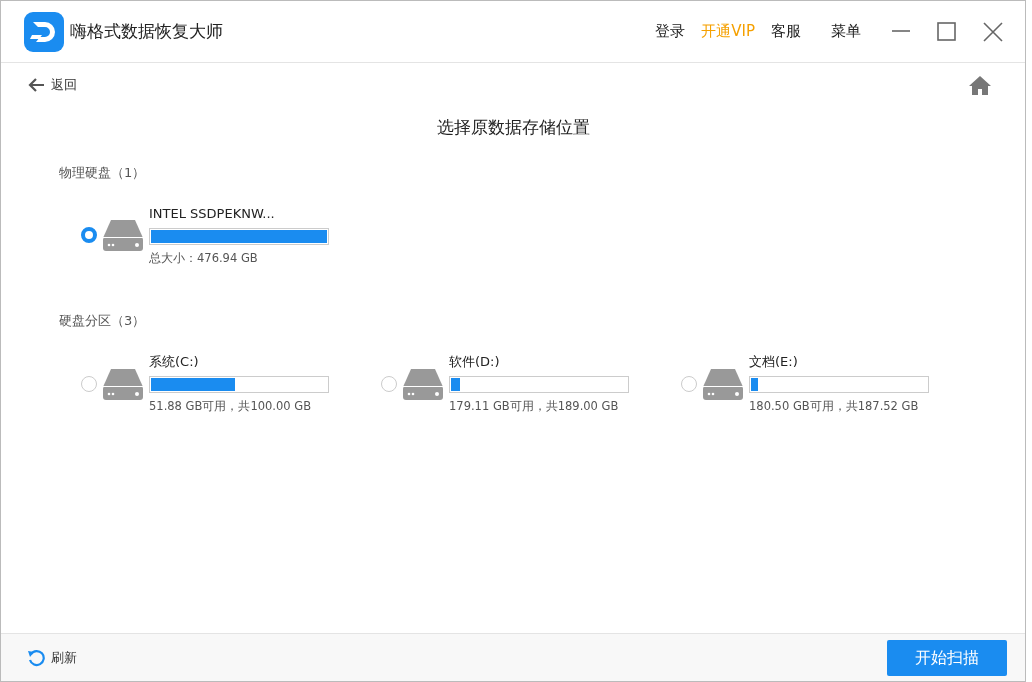 The width and height of the screenshot is (1032, 682). I want to click on maximize-icon, so click(947, 31).